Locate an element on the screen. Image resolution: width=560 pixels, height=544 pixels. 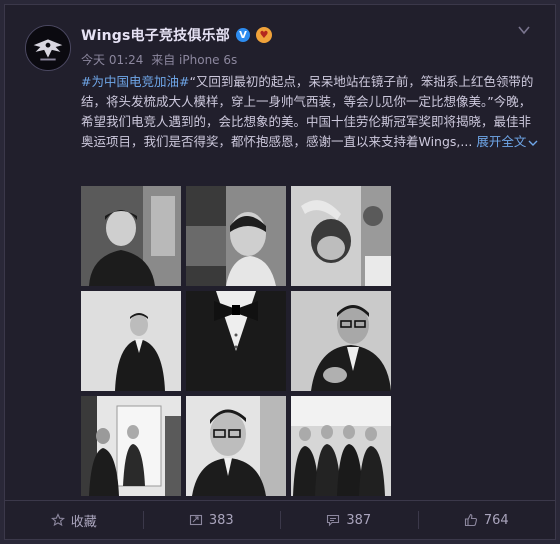
post-source: 来自 iPhone 6s is located at coordinates (194, 60).